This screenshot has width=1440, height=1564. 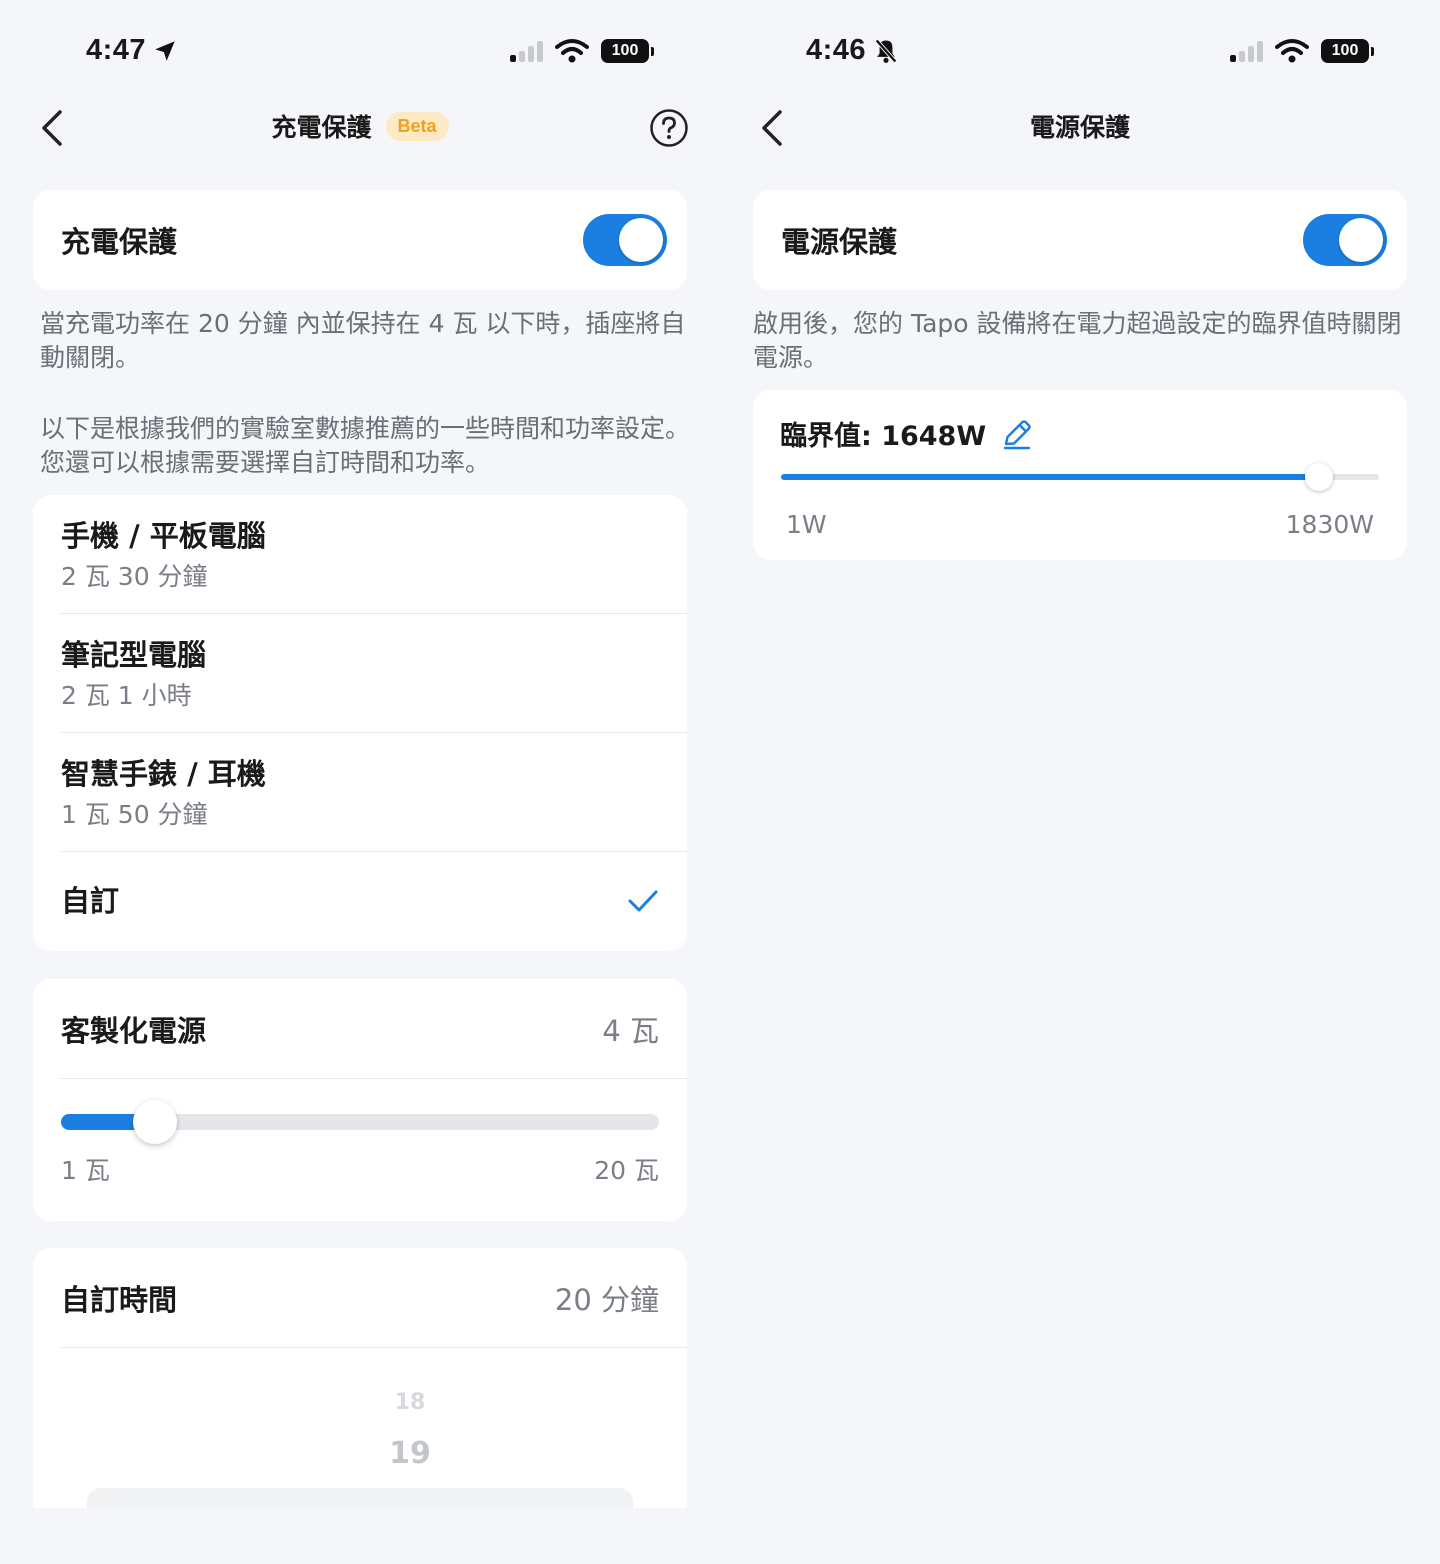 I want to click on power-protection-toggle, so click(x=1345, y=240).